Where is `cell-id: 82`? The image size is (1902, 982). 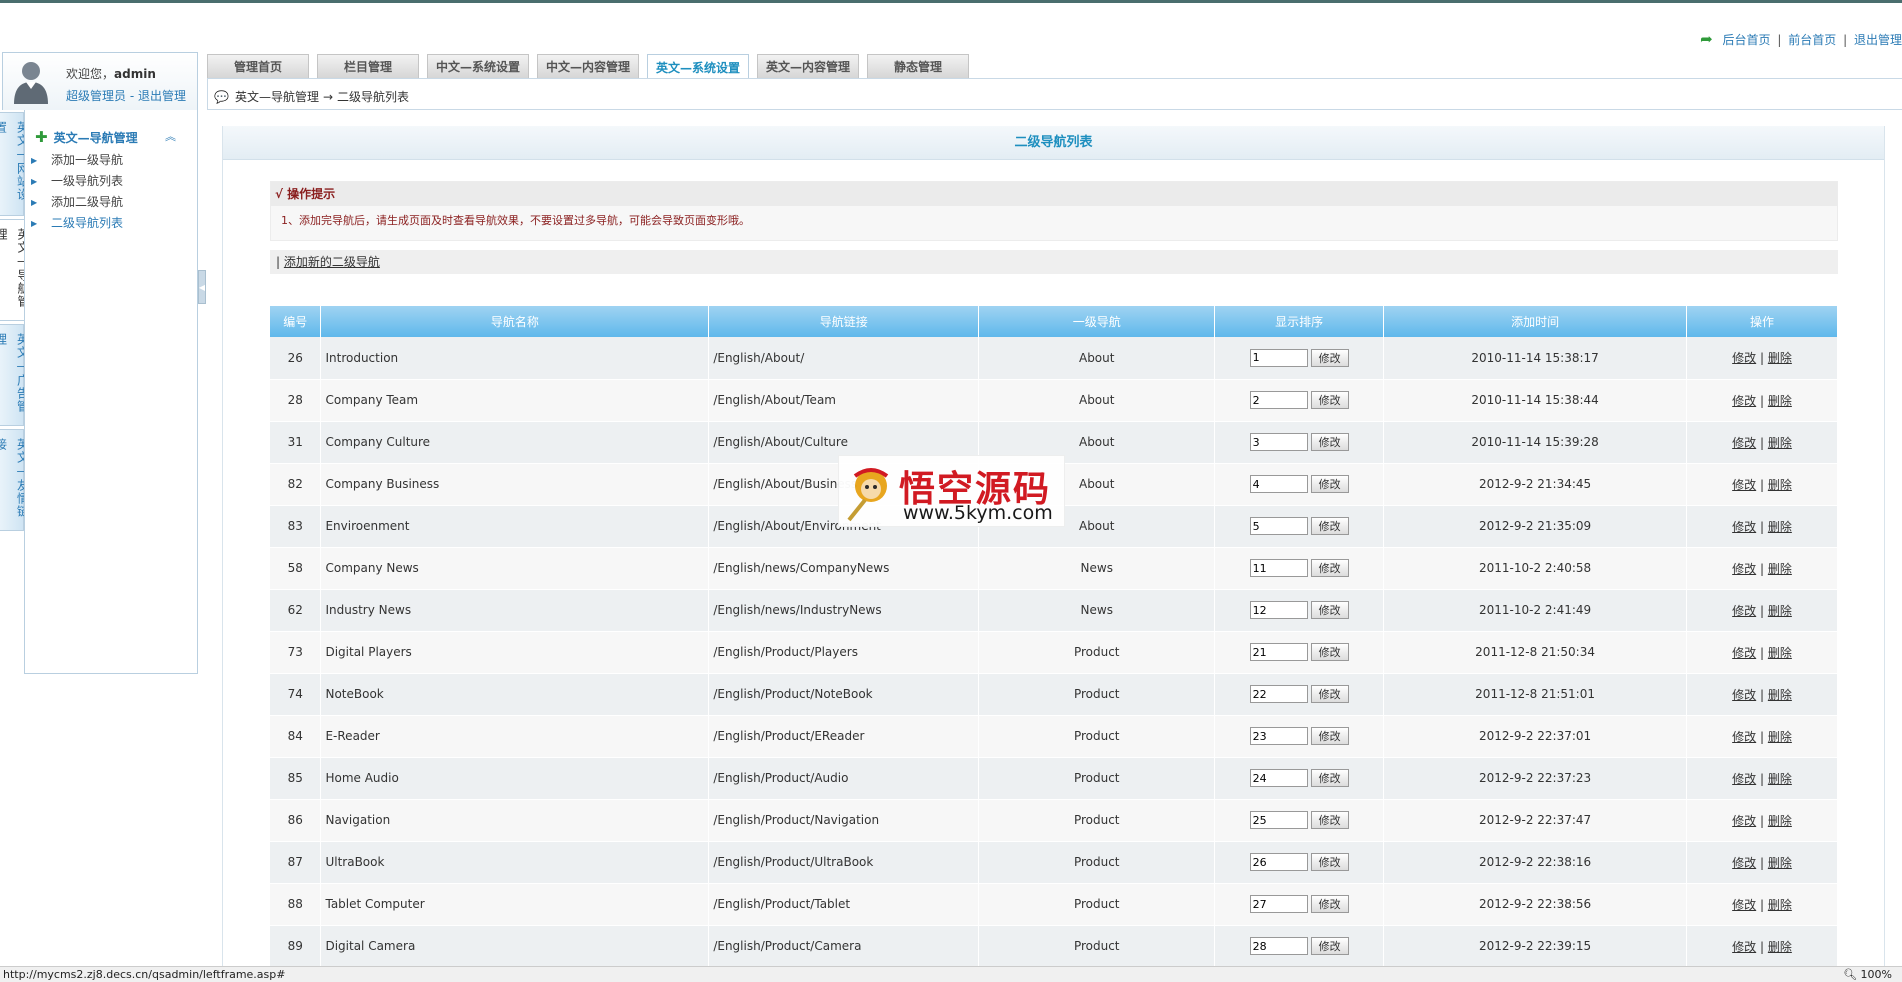
cell-id: 82 is located at coordinates (296, 484).